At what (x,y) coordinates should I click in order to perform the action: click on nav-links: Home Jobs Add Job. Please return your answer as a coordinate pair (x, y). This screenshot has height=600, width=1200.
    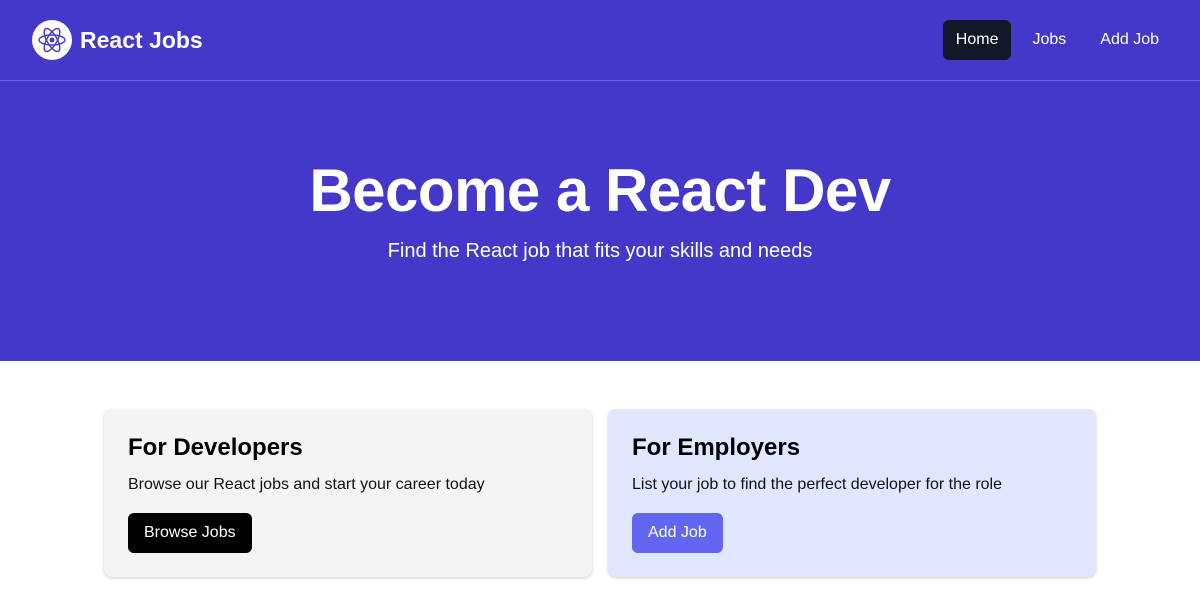
    Looking at the image, I should click on (1057, 40).